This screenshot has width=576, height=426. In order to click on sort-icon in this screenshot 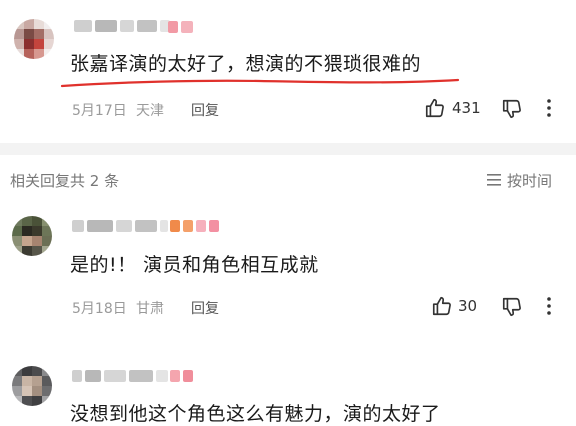, I will do `click(494, 180)`.